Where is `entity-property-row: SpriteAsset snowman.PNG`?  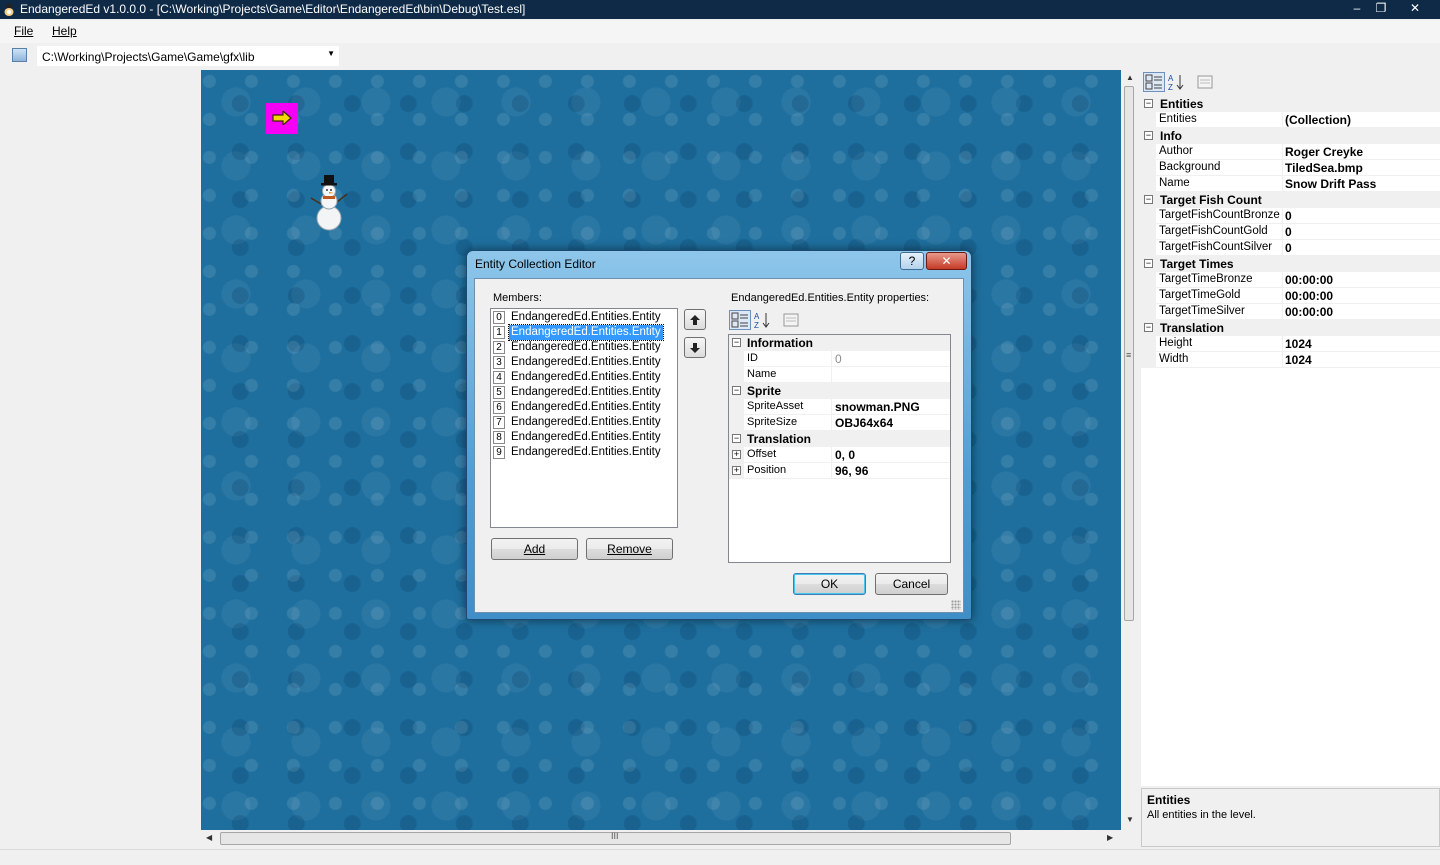 entity-property-row: SpriteAsset snowman.PNG is located at coordinates (839, 407).